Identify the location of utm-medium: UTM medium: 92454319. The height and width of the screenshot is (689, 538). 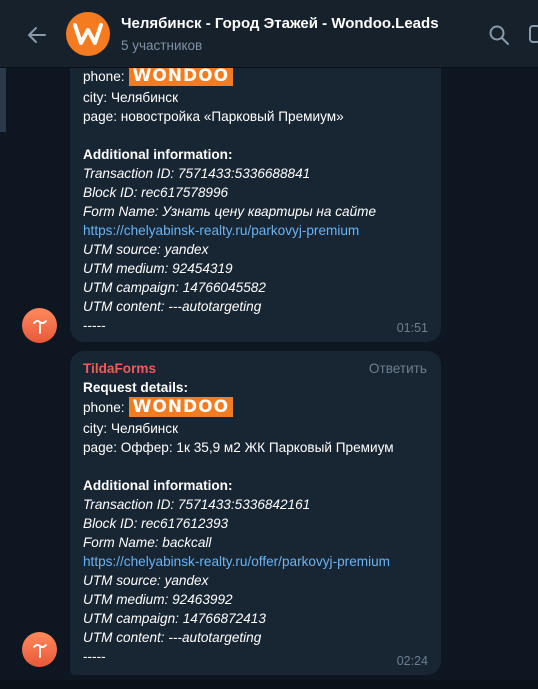
(158, 268).